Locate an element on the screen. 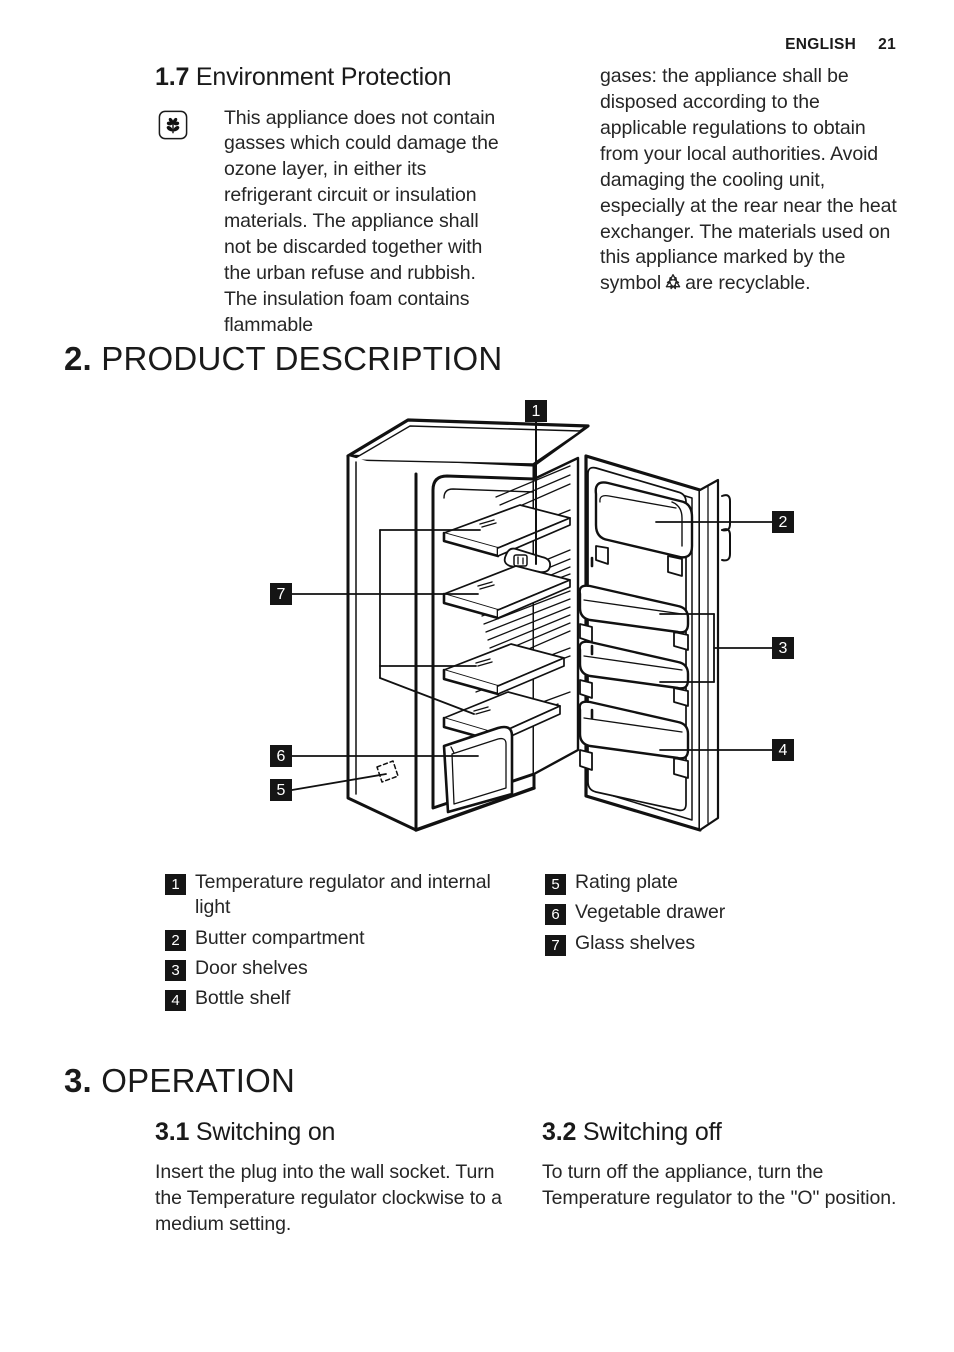 This screenshot has height=1352, width=954. legend-label: Rating plate is located at coordinates (626, 882).